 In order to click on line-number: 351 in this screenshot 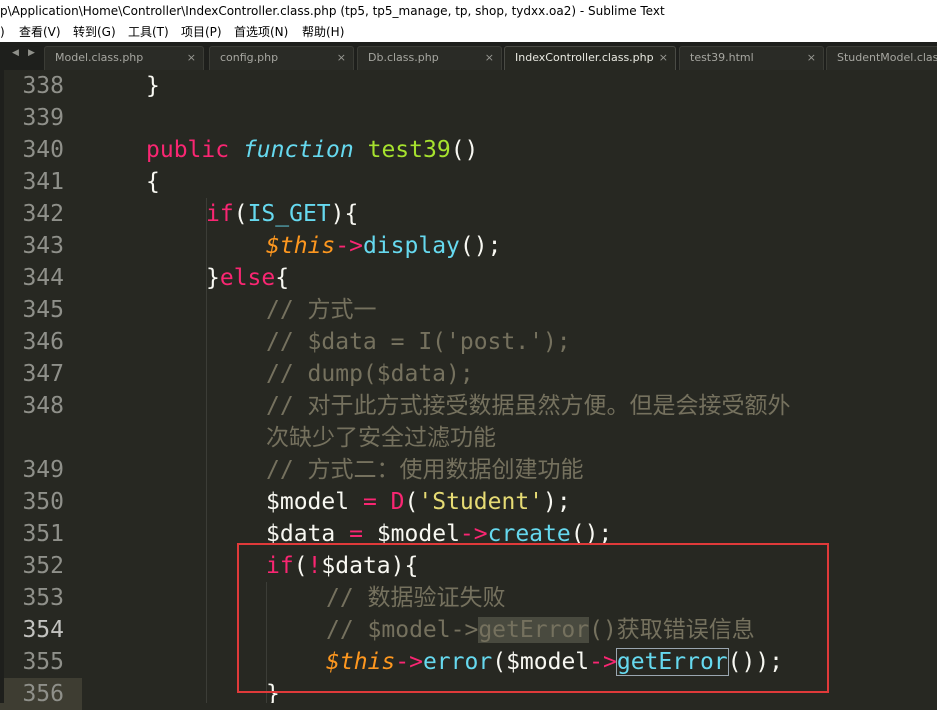, I will do `click(43, 534)`.